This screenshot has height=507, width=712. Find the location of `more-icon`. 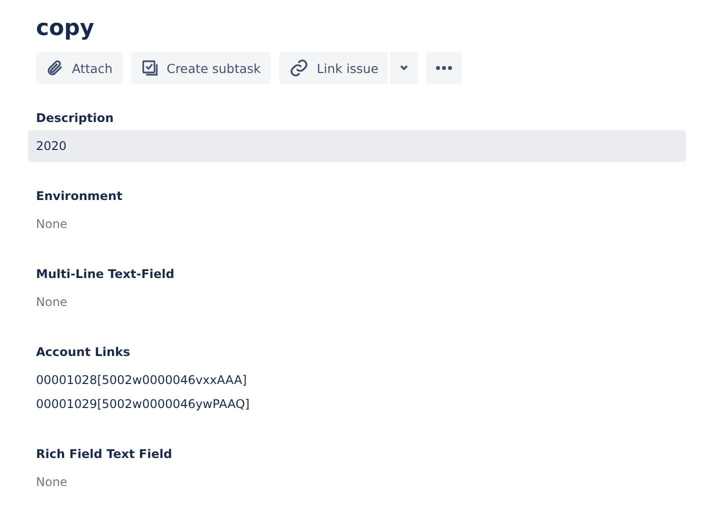

more-icon is located at coordinates (444, 68).